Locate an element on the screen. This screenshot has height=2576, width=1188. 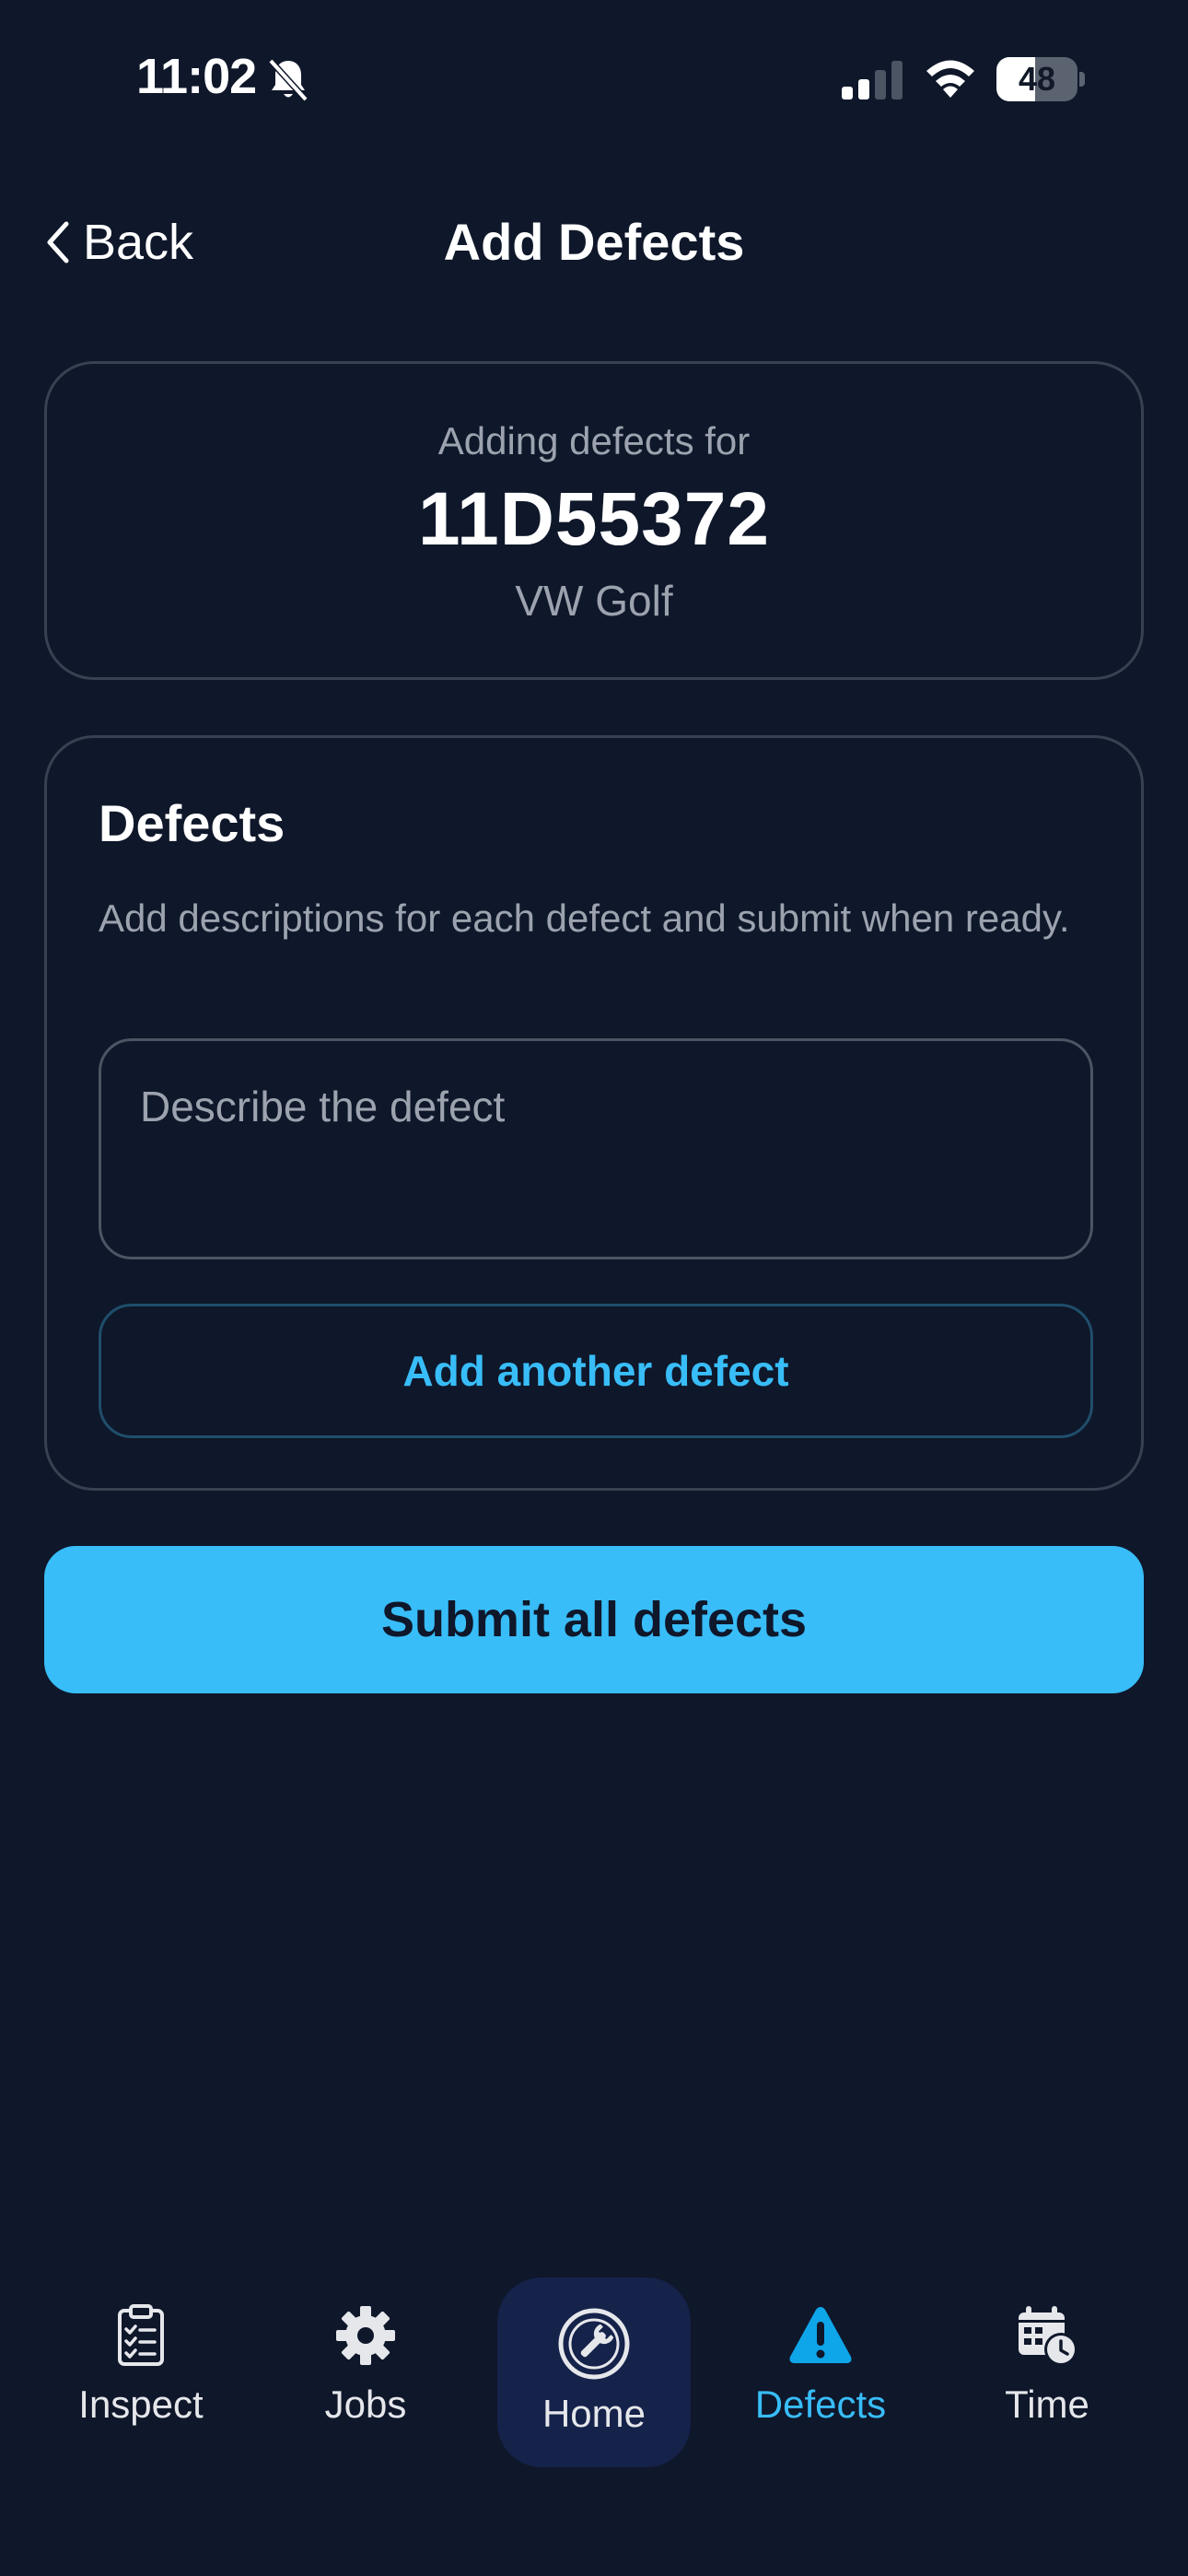
status-time: 11:02 is located at coordinates (196, 76).